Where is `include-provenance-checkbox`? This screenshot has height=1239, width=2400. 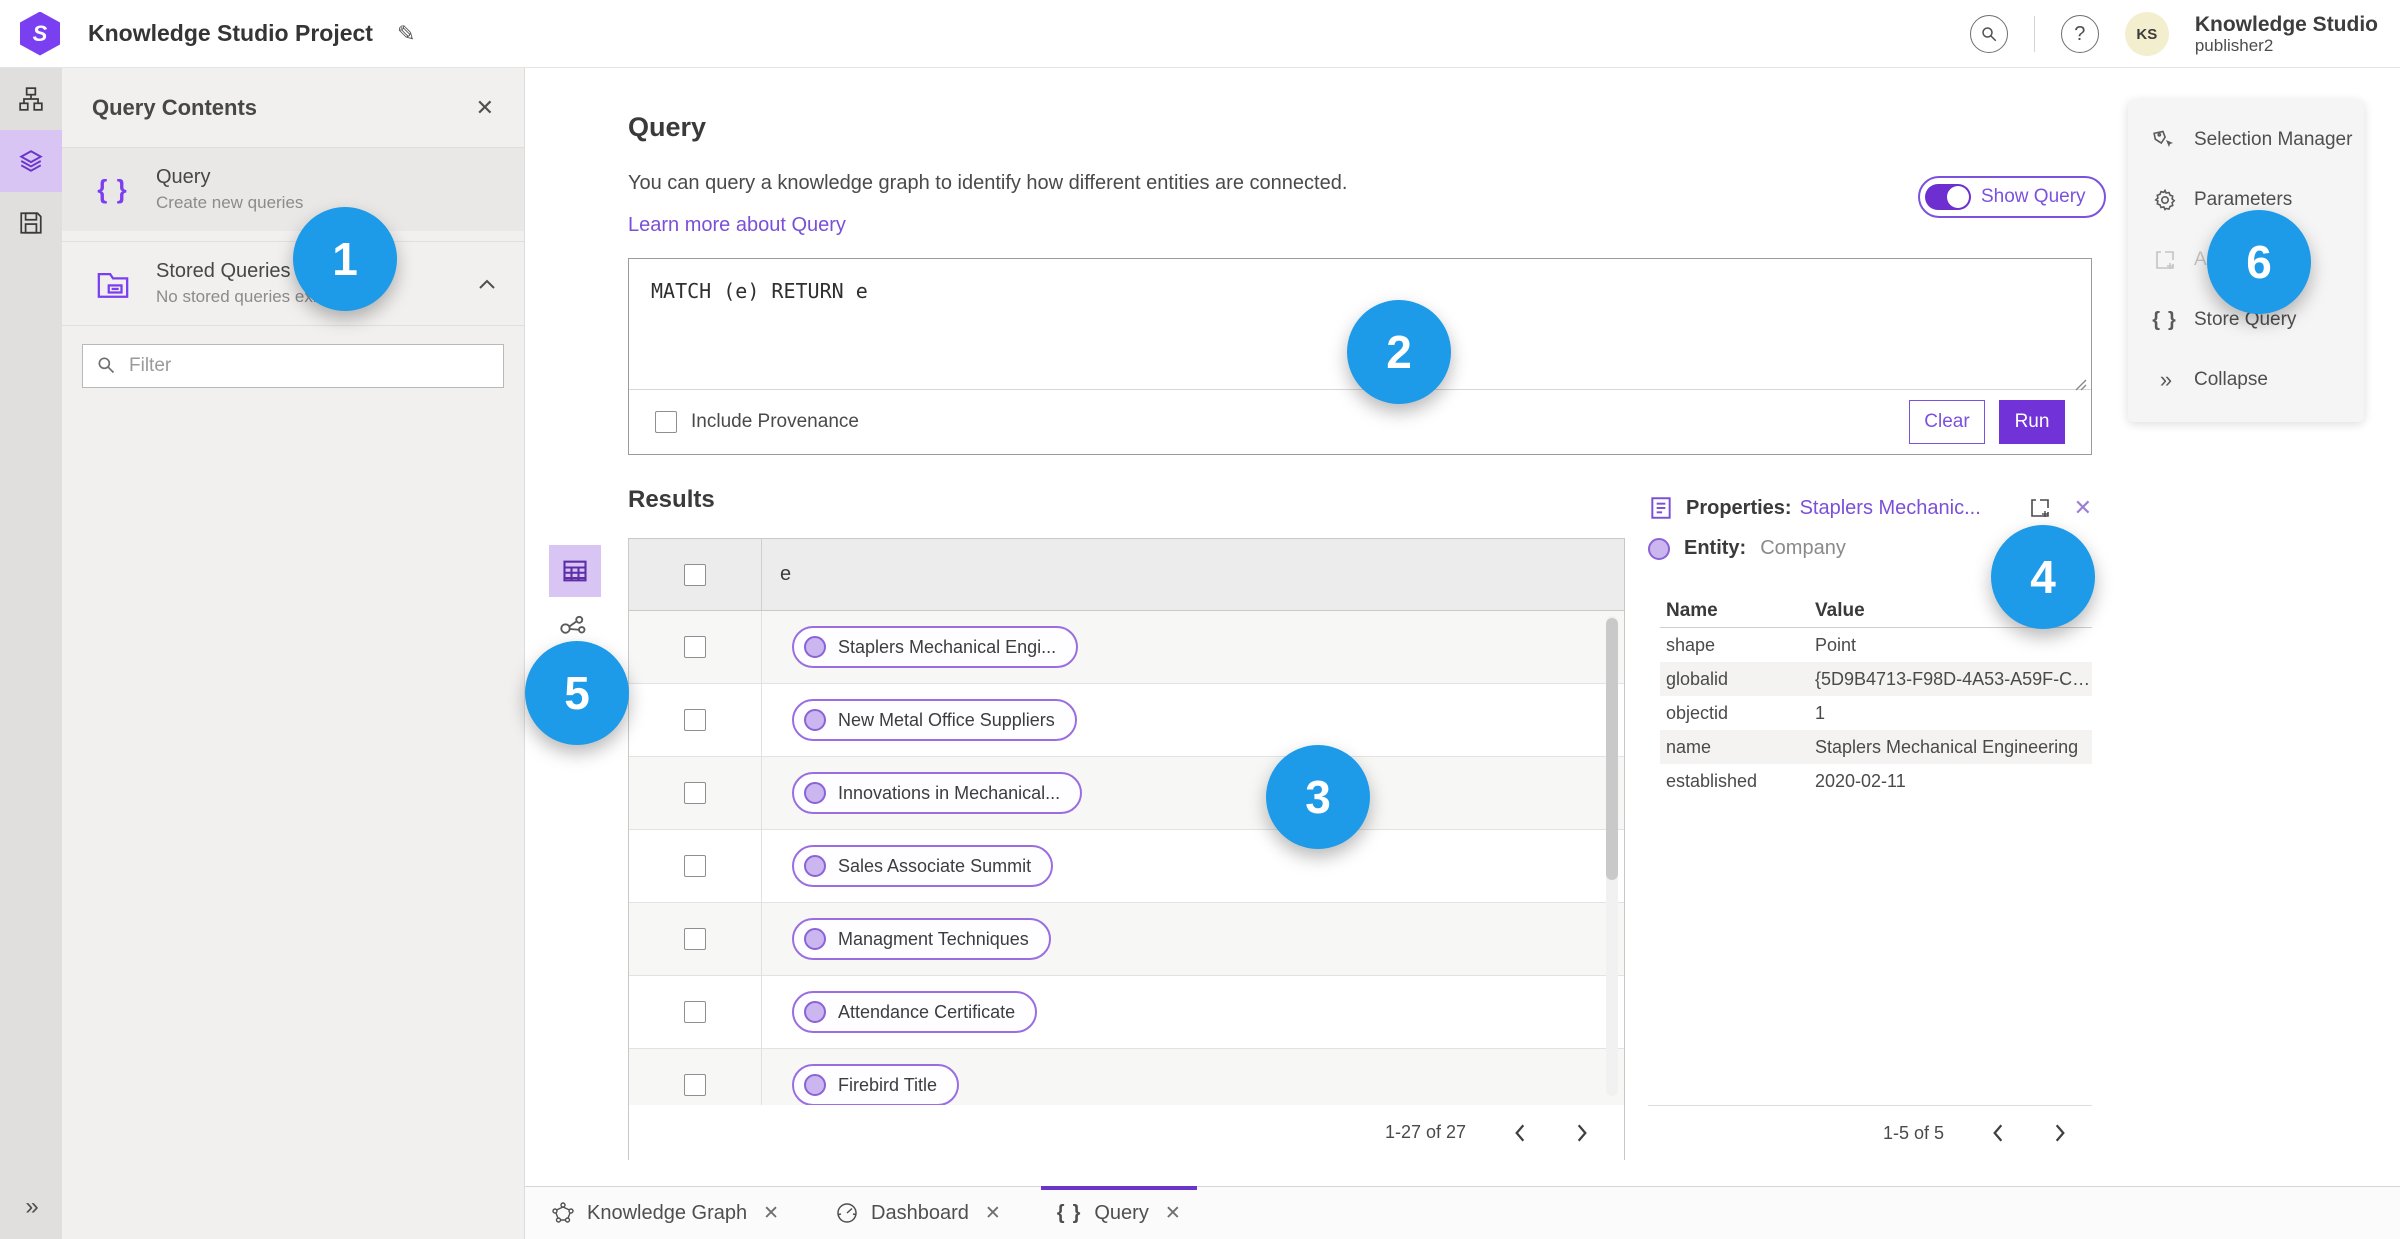
include-provenance-checkbox is located at coordinates (666, 422).